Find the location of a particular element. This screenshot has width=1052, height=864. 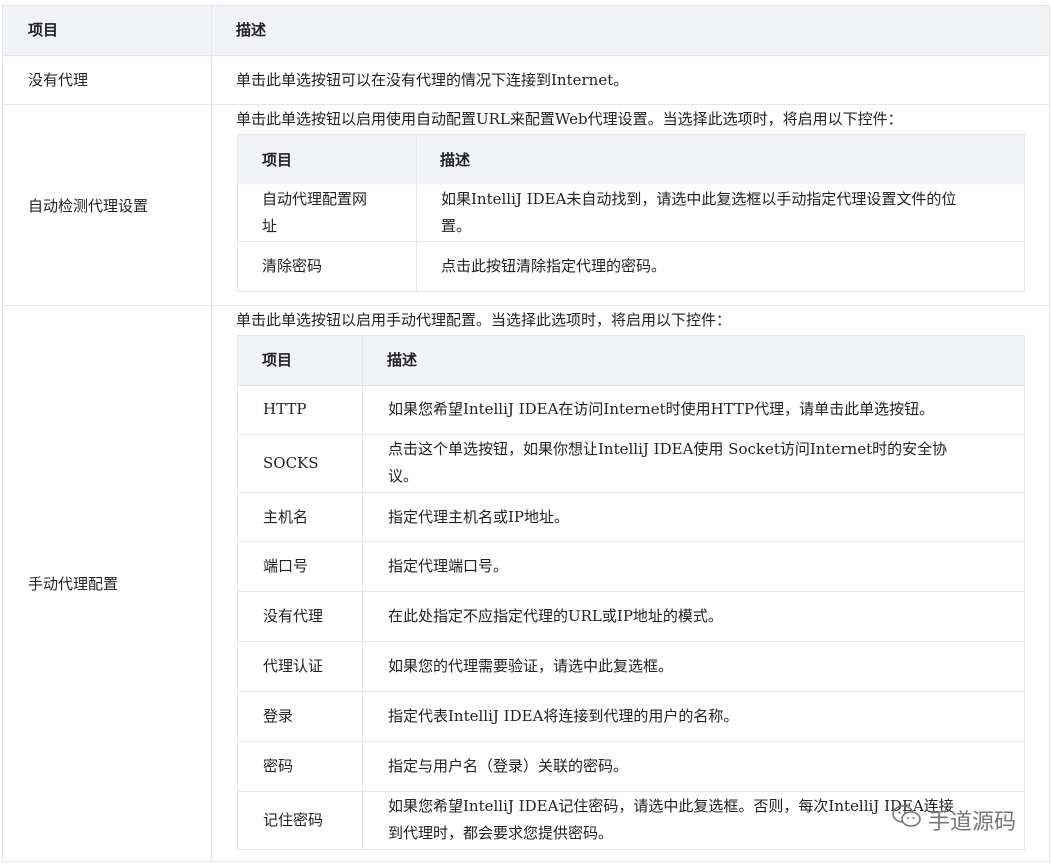

watermark: 手道源码 is located at coordinates (954, 820).